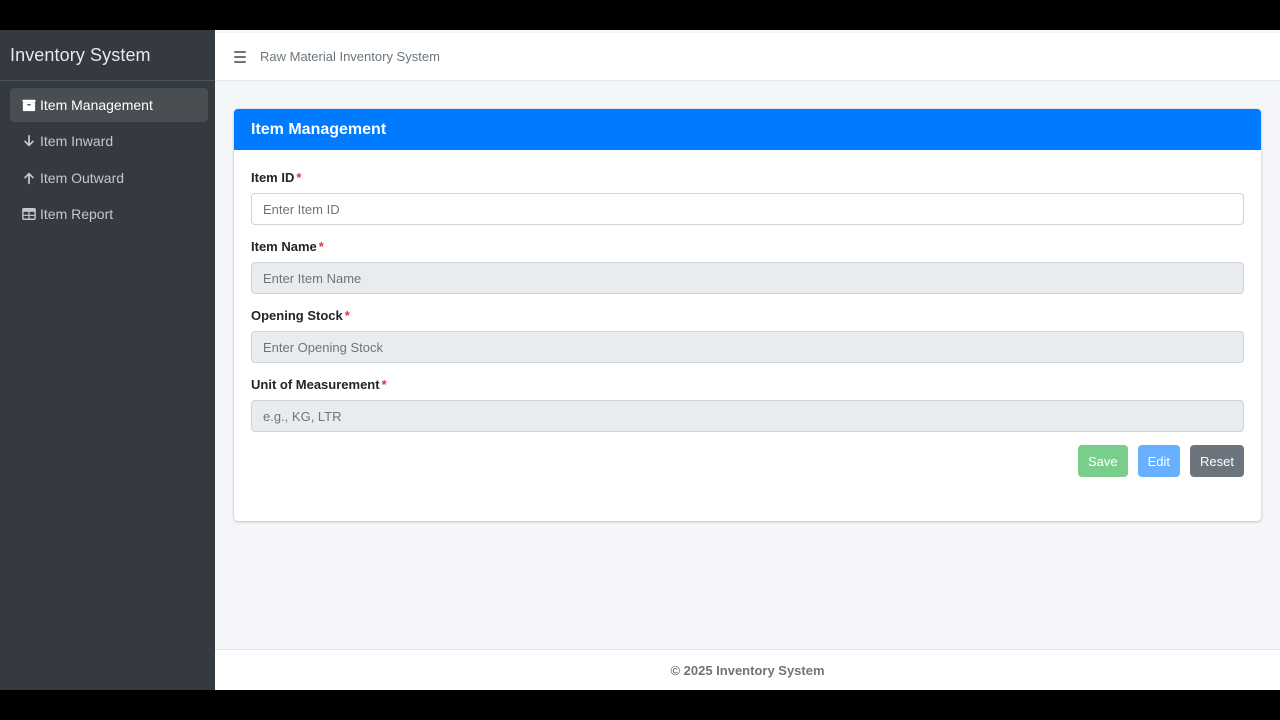 The height and width of the screenshot is (720, 1280). Describe the element at coordinates (350, 56) in the screenshot. I see `navbar-title: Raw Material Inventory System` at that location.